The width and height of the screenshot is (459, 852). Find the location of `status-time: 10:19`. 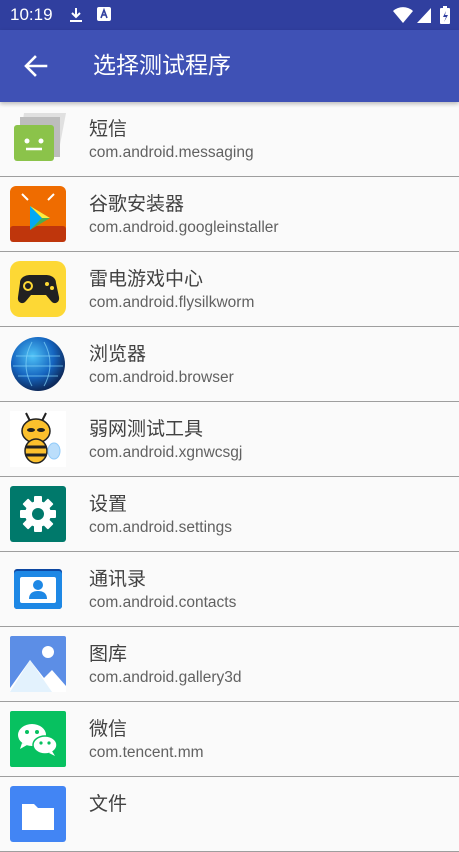

status-time: 10:19 is located at coordinates (31, 14).